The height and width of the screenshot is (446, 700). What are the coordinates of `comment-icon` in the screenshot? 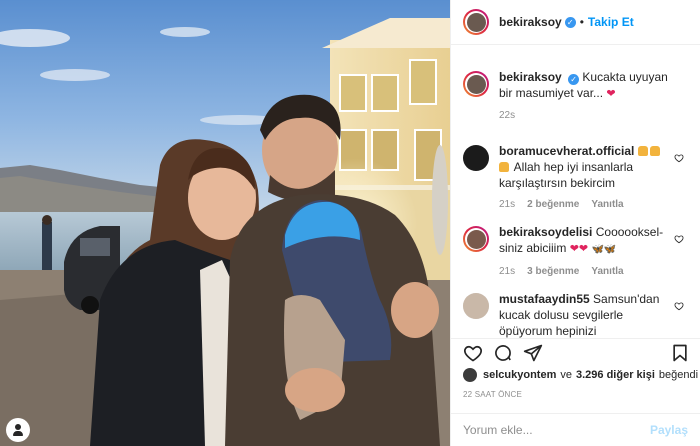 It's located at (503, 353).